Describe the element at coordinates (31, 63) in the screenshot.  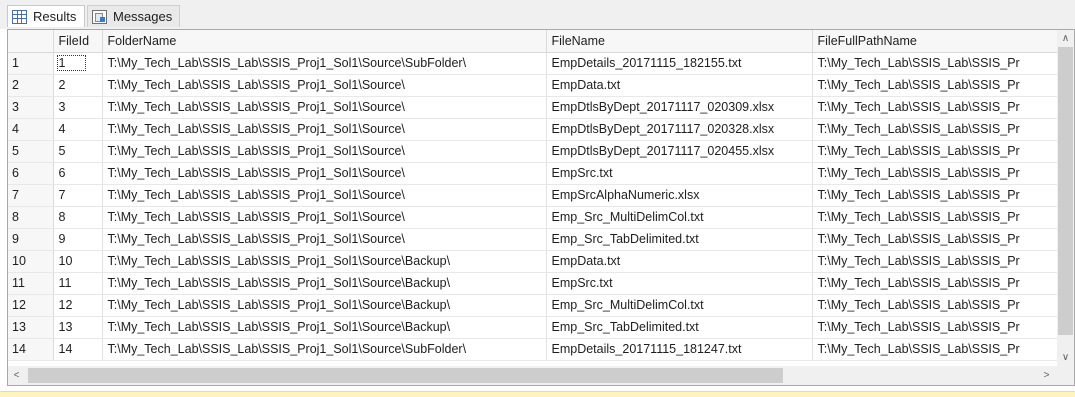
I see `row-number-cell: 1` at that location.